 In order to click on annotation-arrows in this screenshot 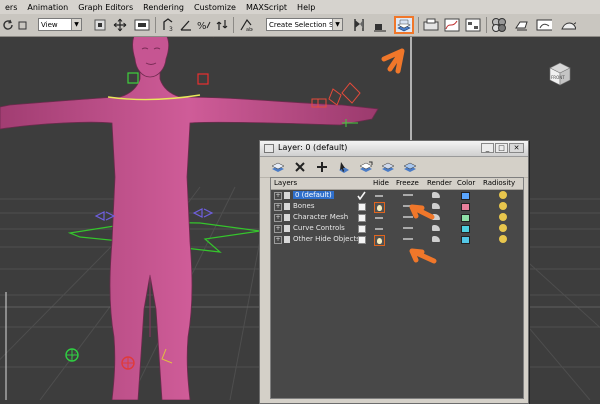, I will do `click(423, 234)`.